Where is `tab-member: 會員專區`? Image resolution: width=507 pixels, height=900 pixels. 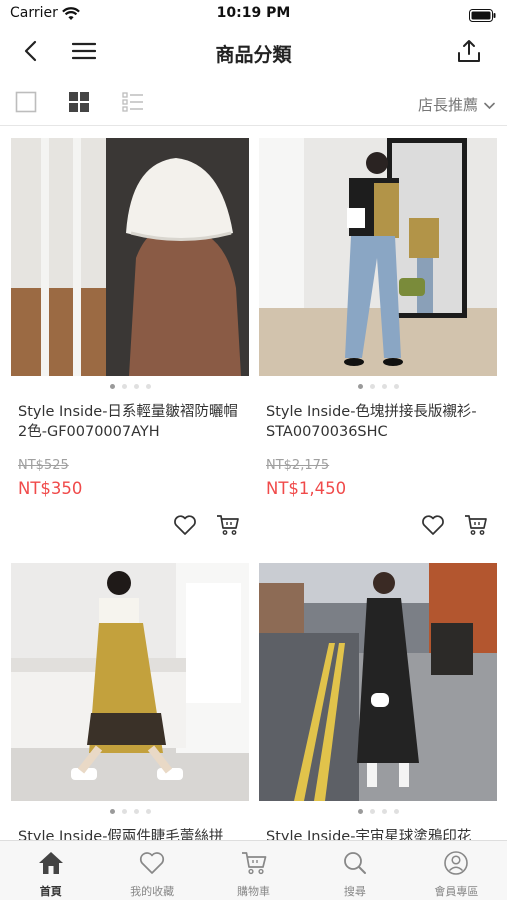
tab-member: 會員專區 is located at coordinates (456, 870).